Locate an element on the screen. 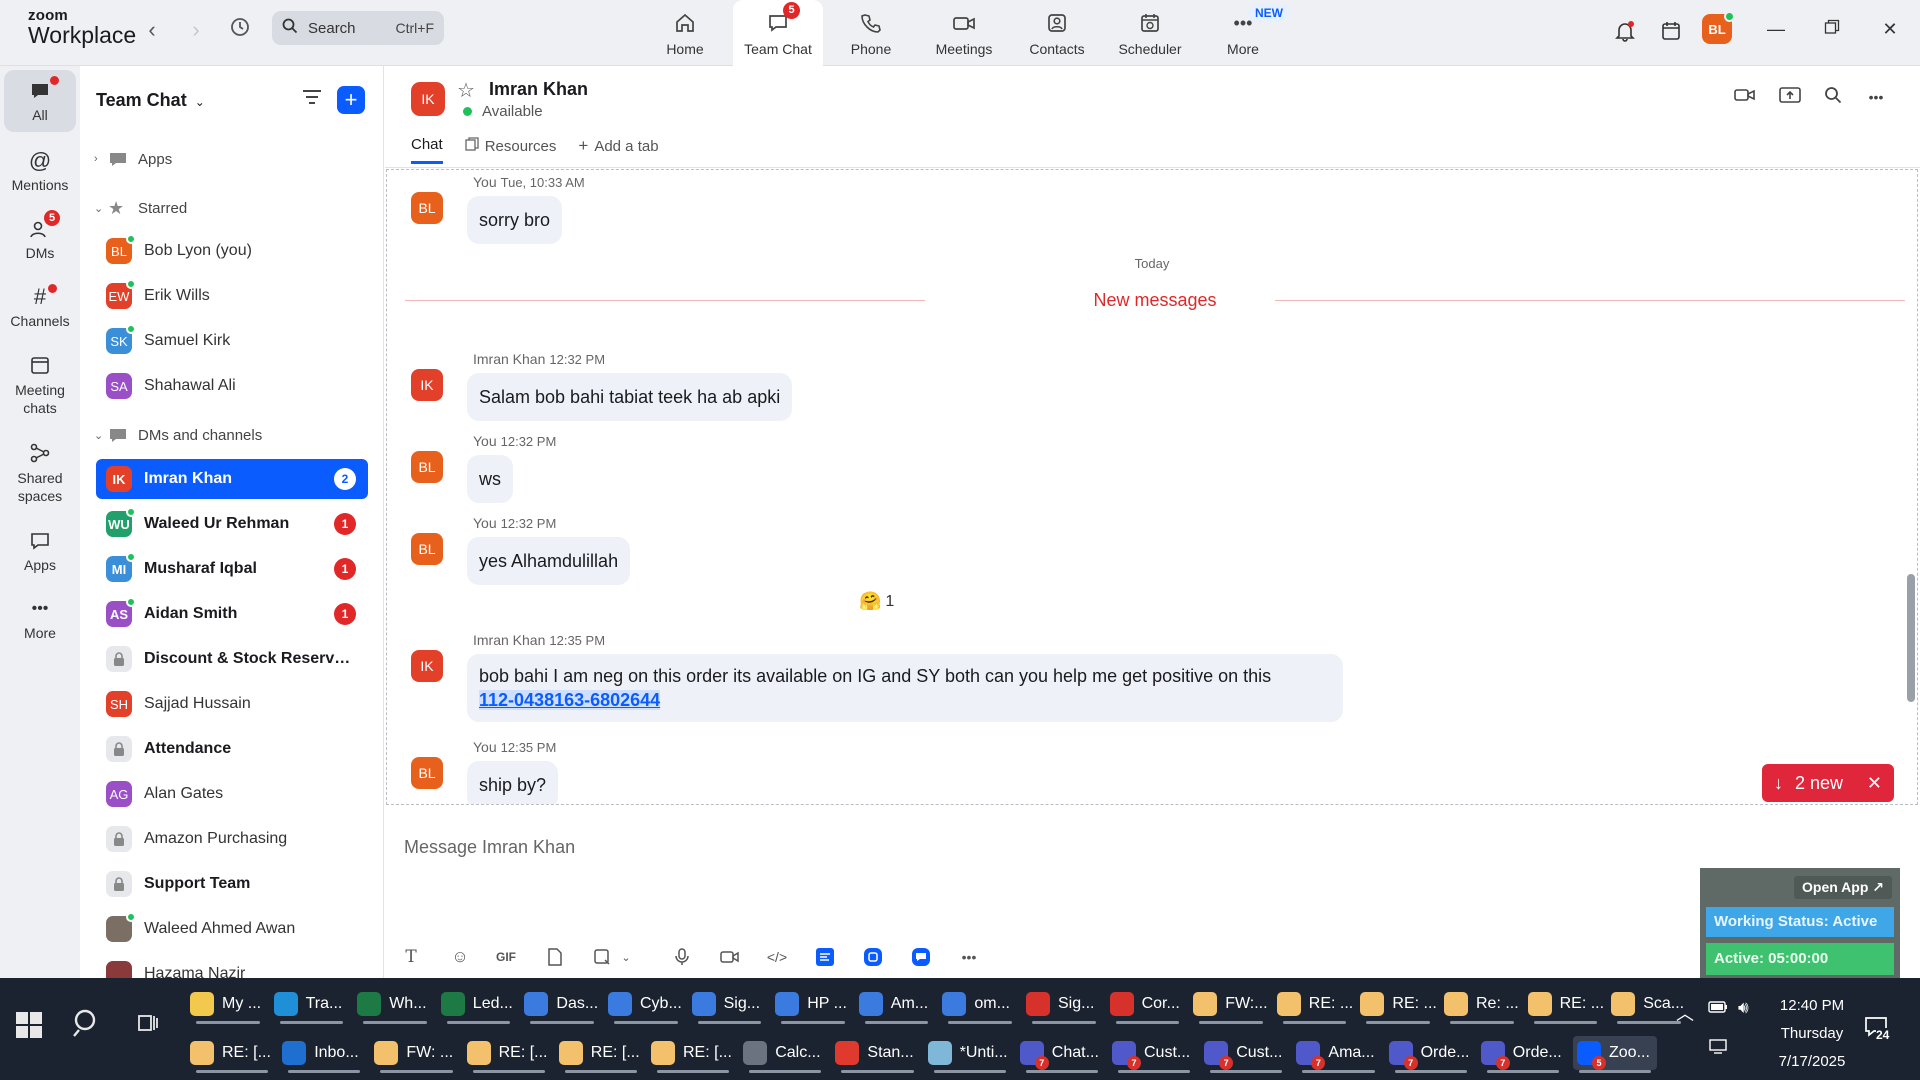  tab-phone: Phone is located at coordinates (871, 33).